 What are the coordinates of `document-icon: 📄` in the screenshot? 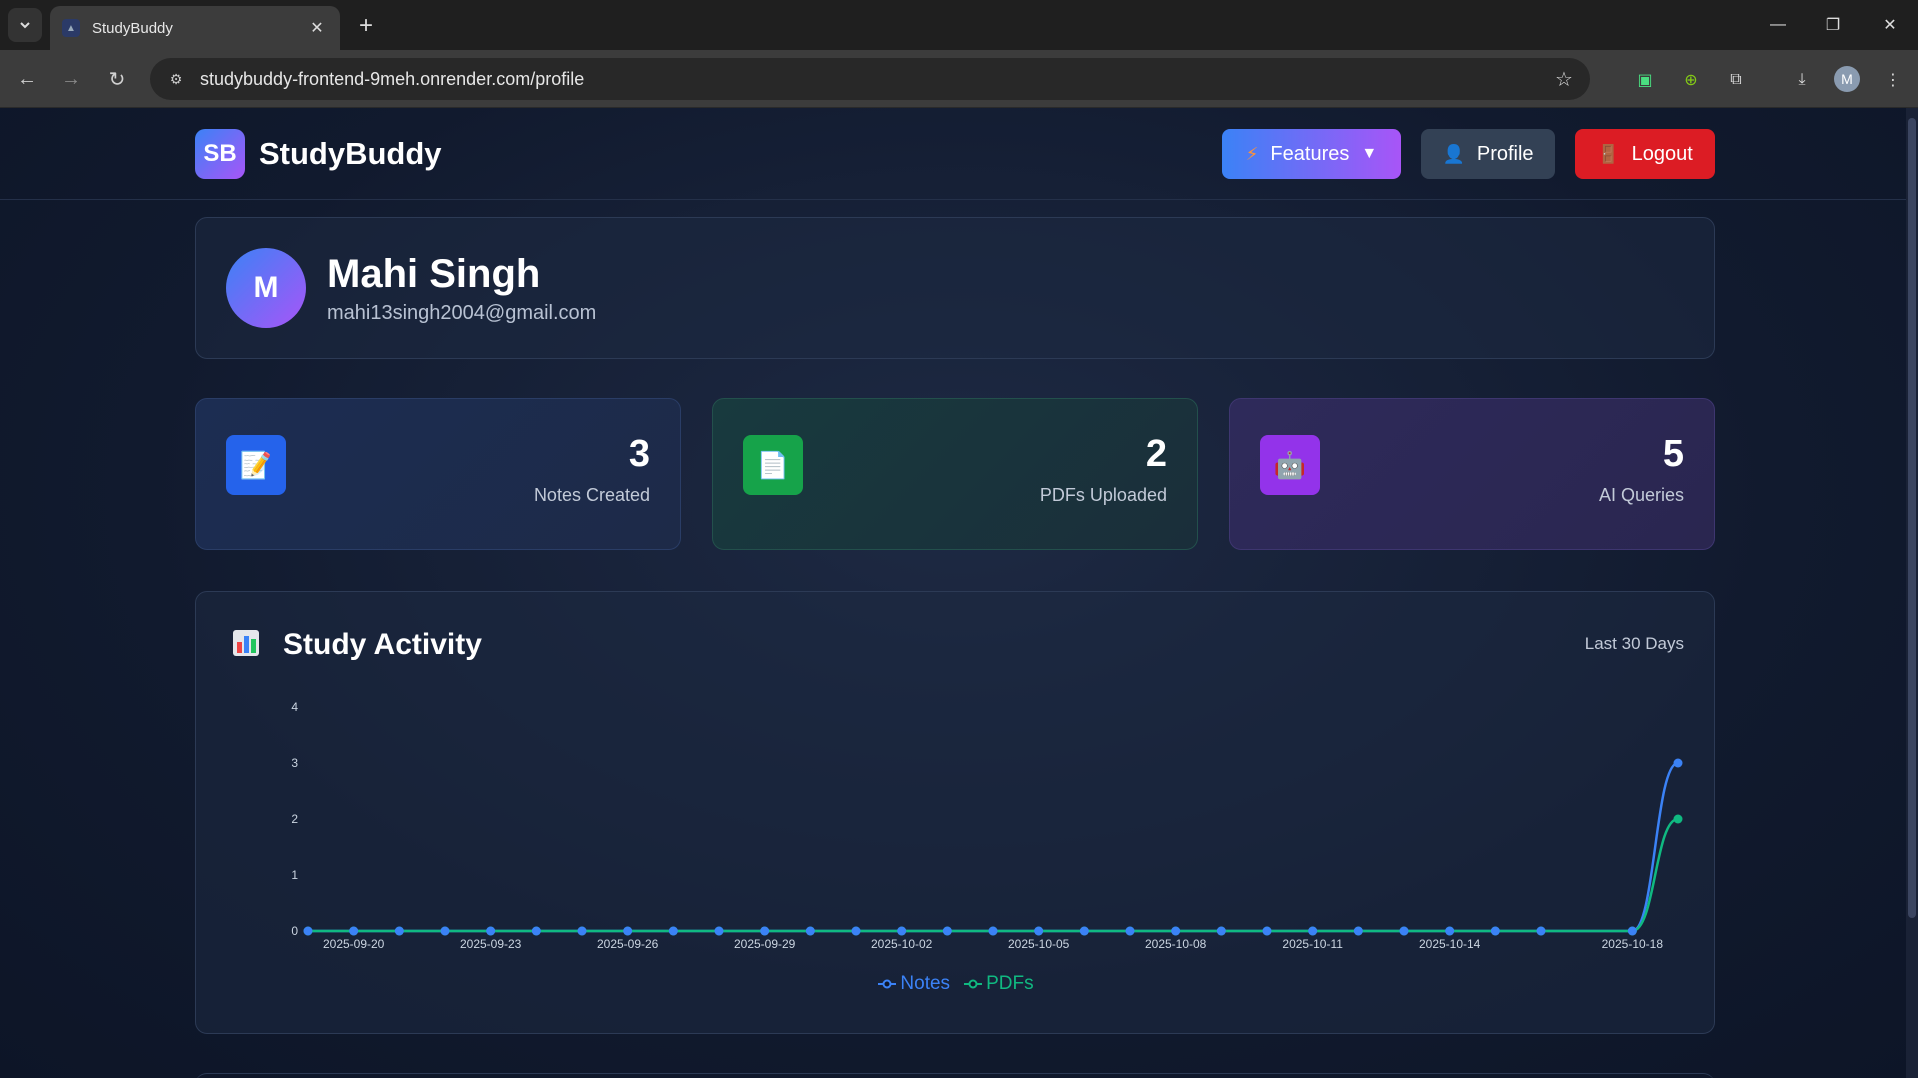 It's located at (773, 465).